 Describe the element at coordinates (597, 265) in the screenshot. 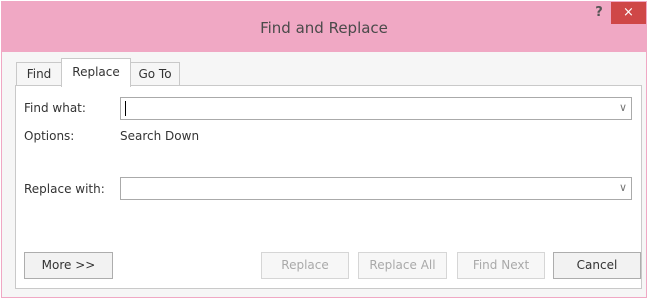

I see `cancel-button: Cancel` at that location.